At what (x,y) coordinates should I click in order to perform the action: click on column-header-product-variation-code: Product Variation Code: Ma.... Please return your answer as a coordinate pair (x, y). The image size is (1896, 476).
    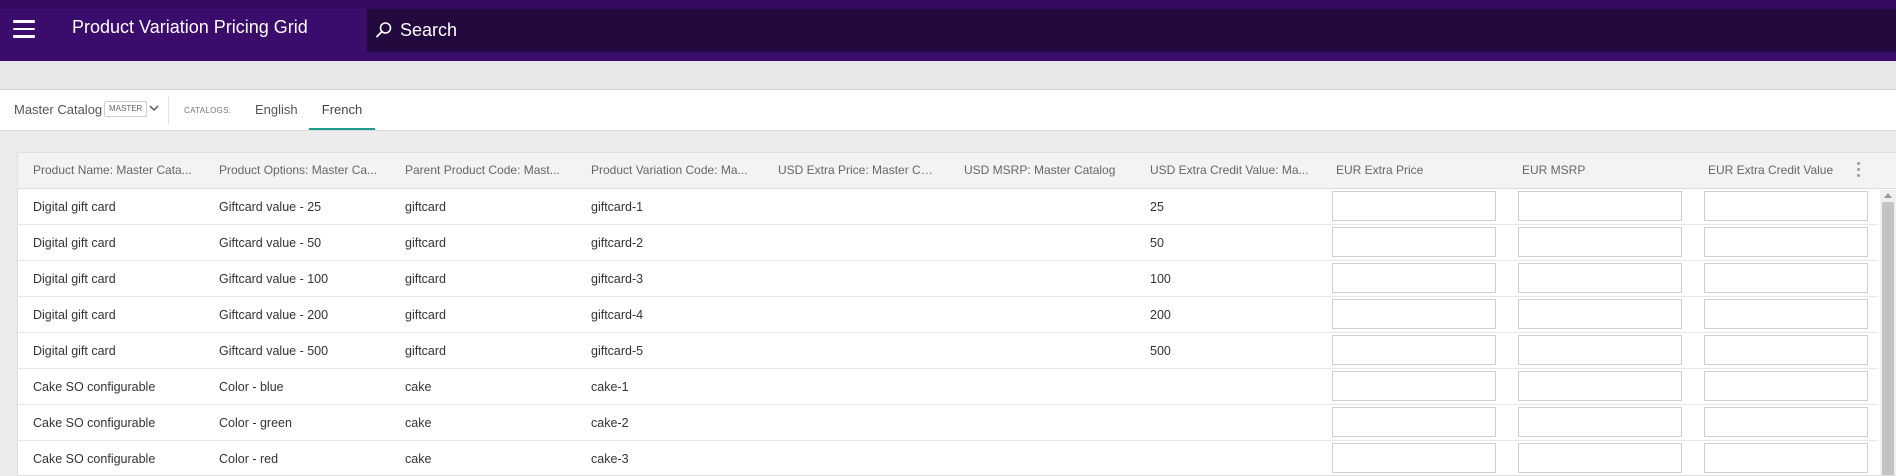
    Looking at the image, I should click on (671, 170).